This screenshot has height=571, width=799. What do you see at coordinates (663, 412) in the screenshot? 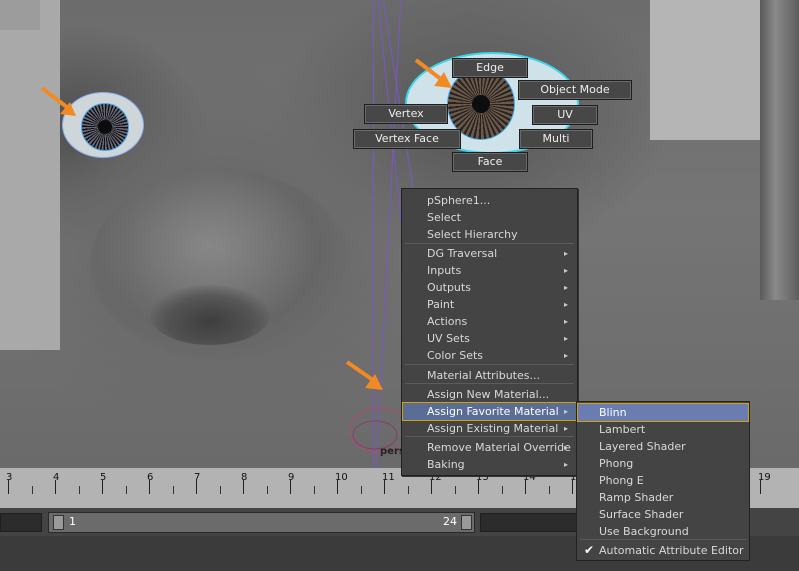
I see `submenu-item: Blinn` at bounding box center [663, 412].